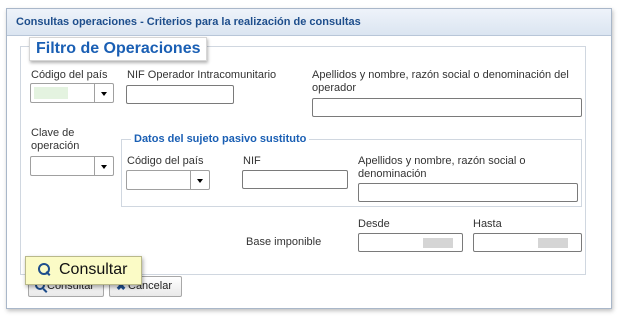 This screenshot has width=621, height=320. Describe the element at coordinates (447, 107) in the screenshot. I see `apellidos-operador-input` at that location.